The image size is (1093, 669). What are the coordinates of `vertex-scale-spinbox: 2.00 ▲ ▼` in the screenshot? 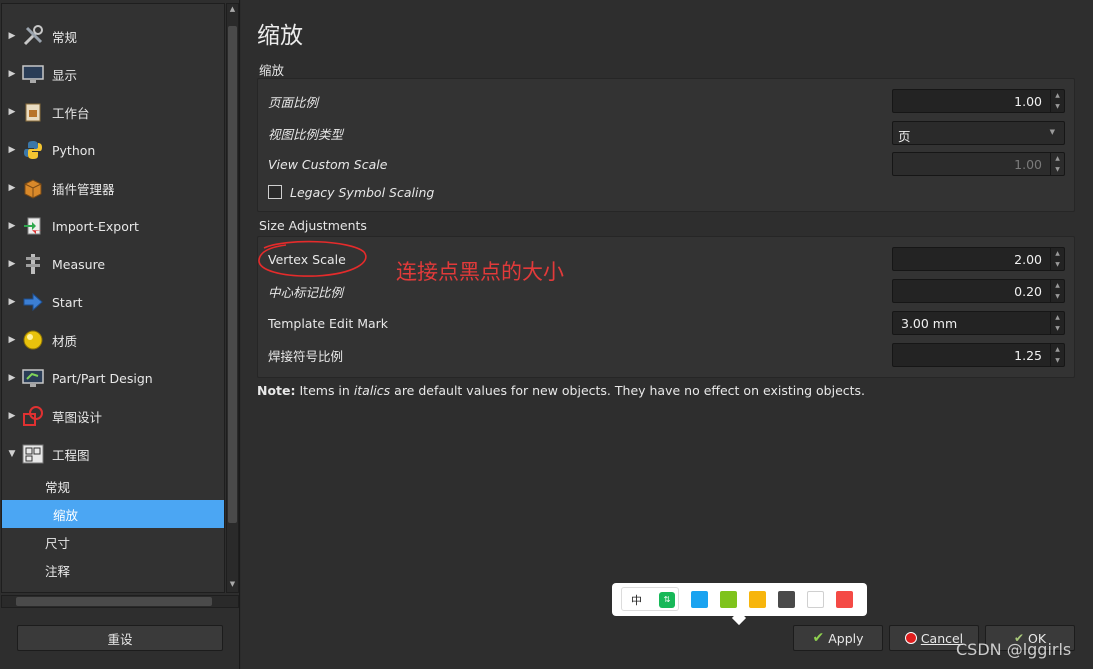 It's located at (978, 259).